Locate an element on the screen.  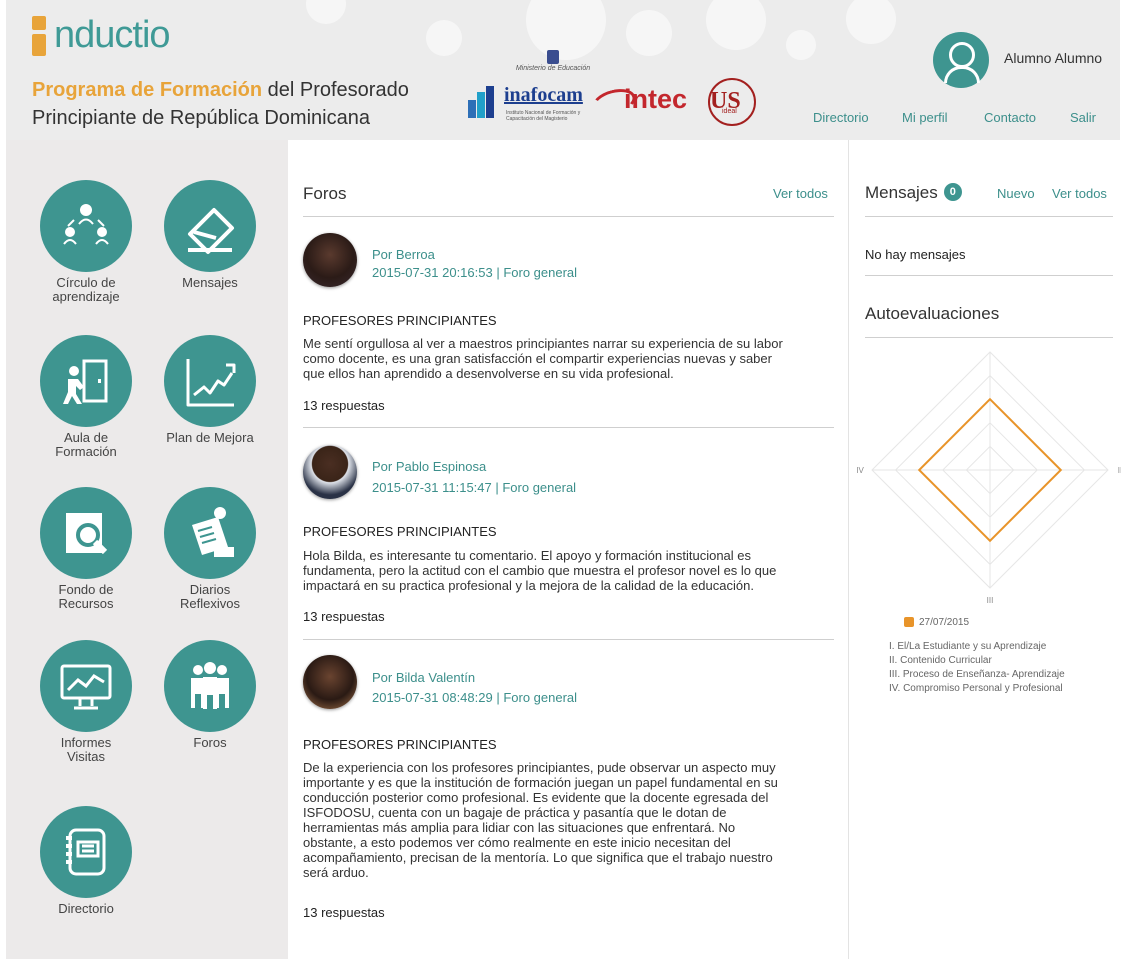
group-icon is located at coordinates (210, 685).